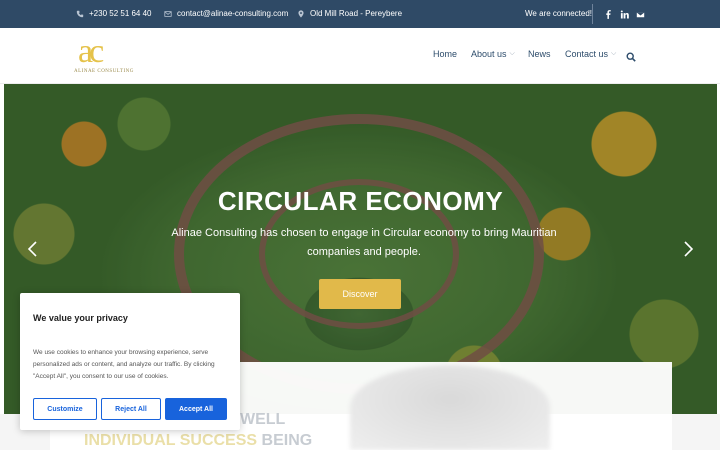 This screenshot has width=720, height=450. I want to click on connection-status: We are connected!, so click(559, 13).